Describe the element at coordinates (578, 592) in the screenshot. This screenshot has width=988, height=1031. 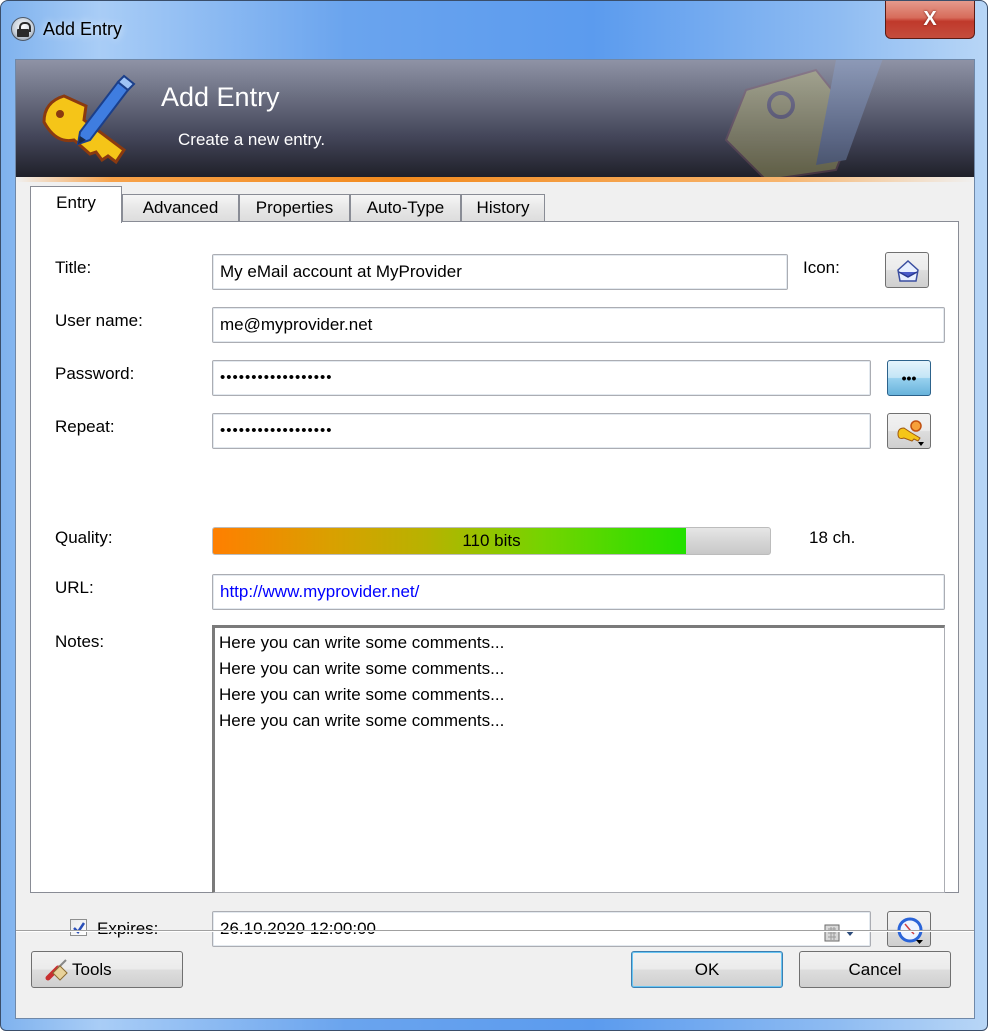
I see `url-input: http://www.myprovider.net/` at that location.